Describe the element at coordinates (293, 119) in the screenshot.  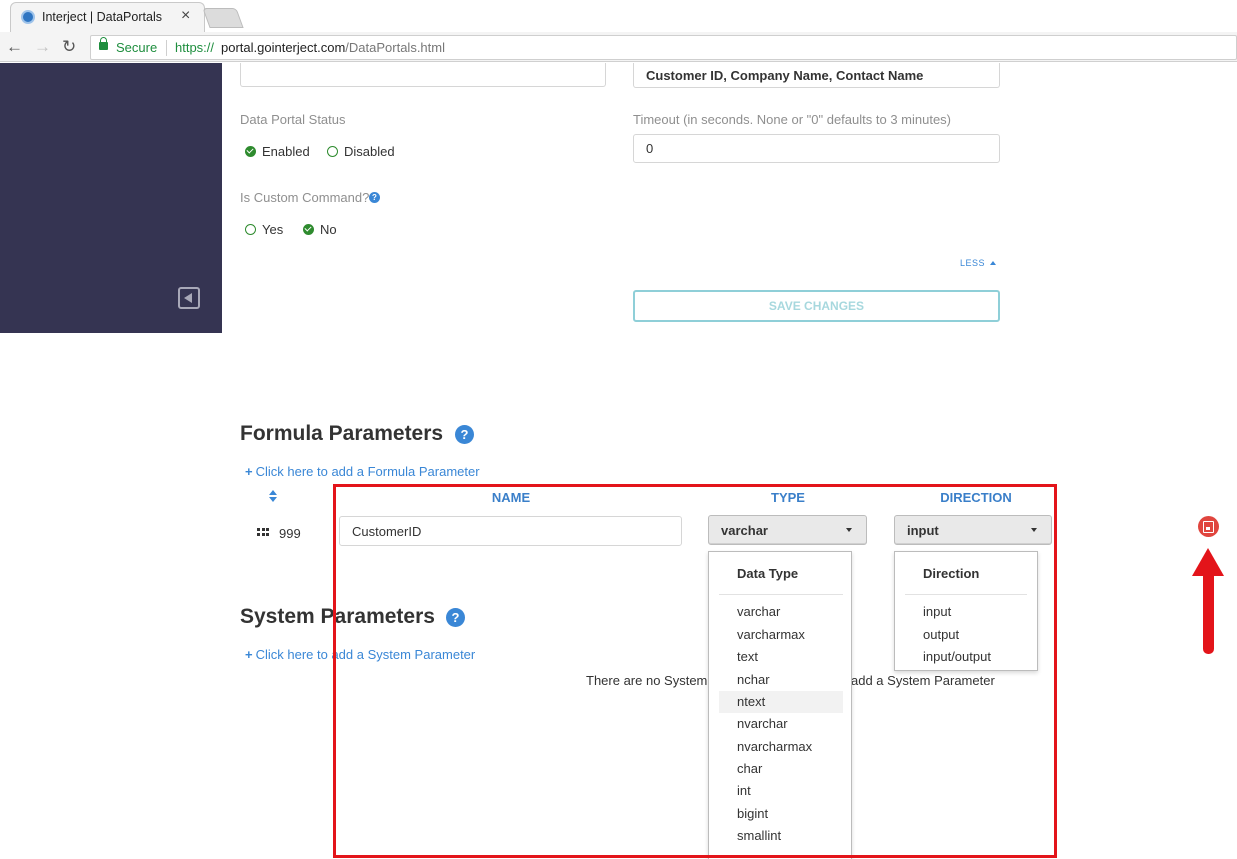
I see `status-label: Data Portal Status` at that location.